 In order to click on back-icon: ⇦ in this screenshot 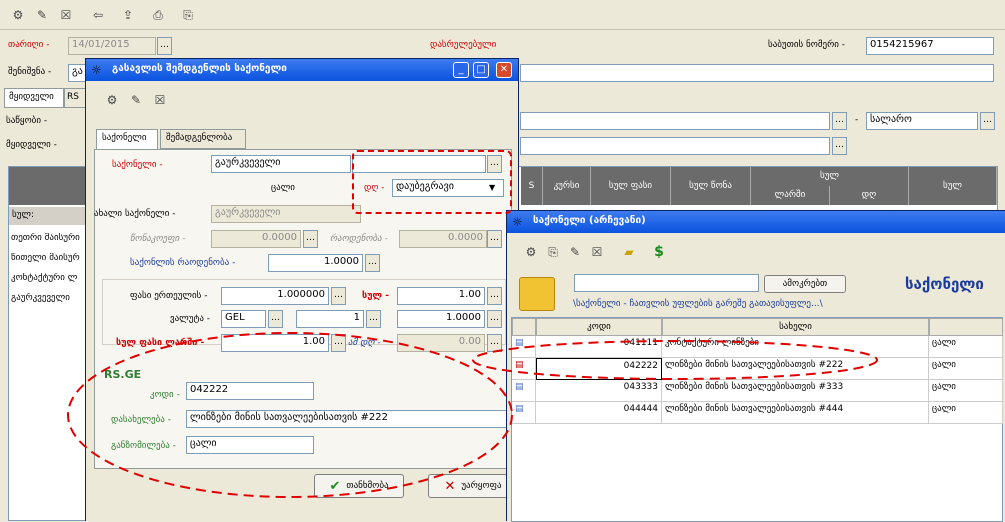, I will do `click(98, 15)`.